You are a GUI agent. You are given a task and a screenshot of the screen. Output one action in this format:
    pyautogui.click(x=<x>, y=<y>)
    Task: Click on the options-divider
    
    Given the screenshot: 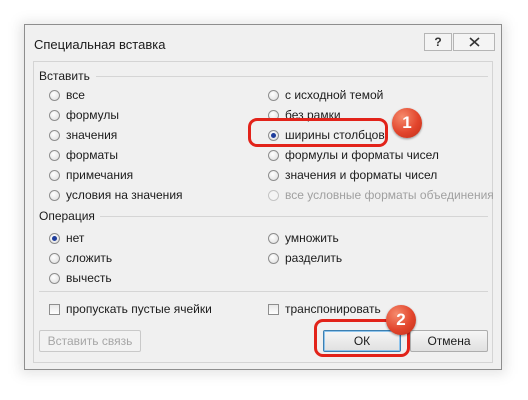 What is the action you would take?
    pyautogui.click(x=263, y=291)
    